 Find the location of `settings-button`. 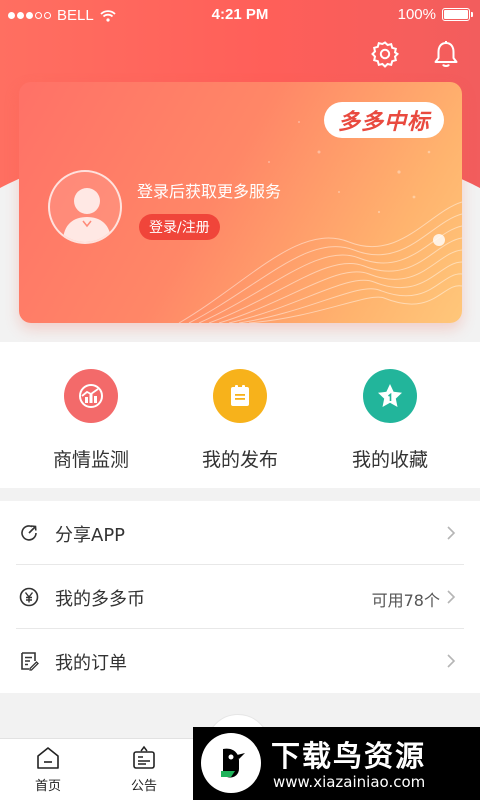

settings-button is located at coordinates (385, 54).